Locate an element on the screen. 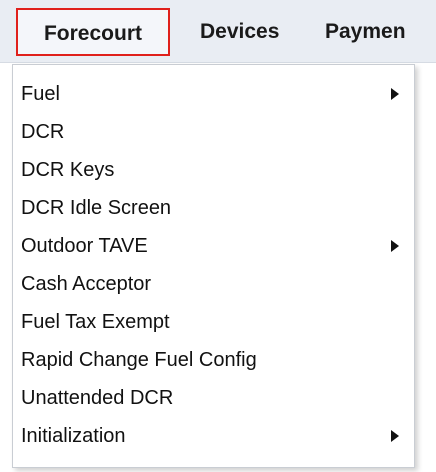 The image size is (436, 472). menu-item-dcr: DCR is located at coordinates (214, 132).